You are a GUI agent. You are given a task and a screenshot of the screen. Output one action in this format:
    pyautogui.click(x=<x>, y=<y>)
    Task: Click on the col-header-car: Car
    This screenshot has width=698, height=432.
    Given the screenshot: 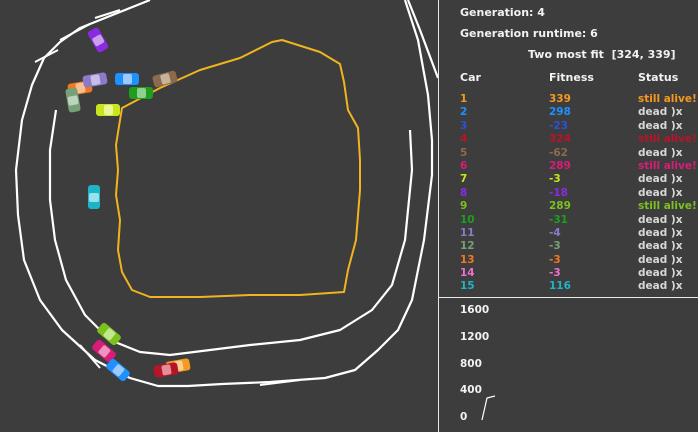 What is the action you would take?
    pyautogui.click(x=470, y=77)
    